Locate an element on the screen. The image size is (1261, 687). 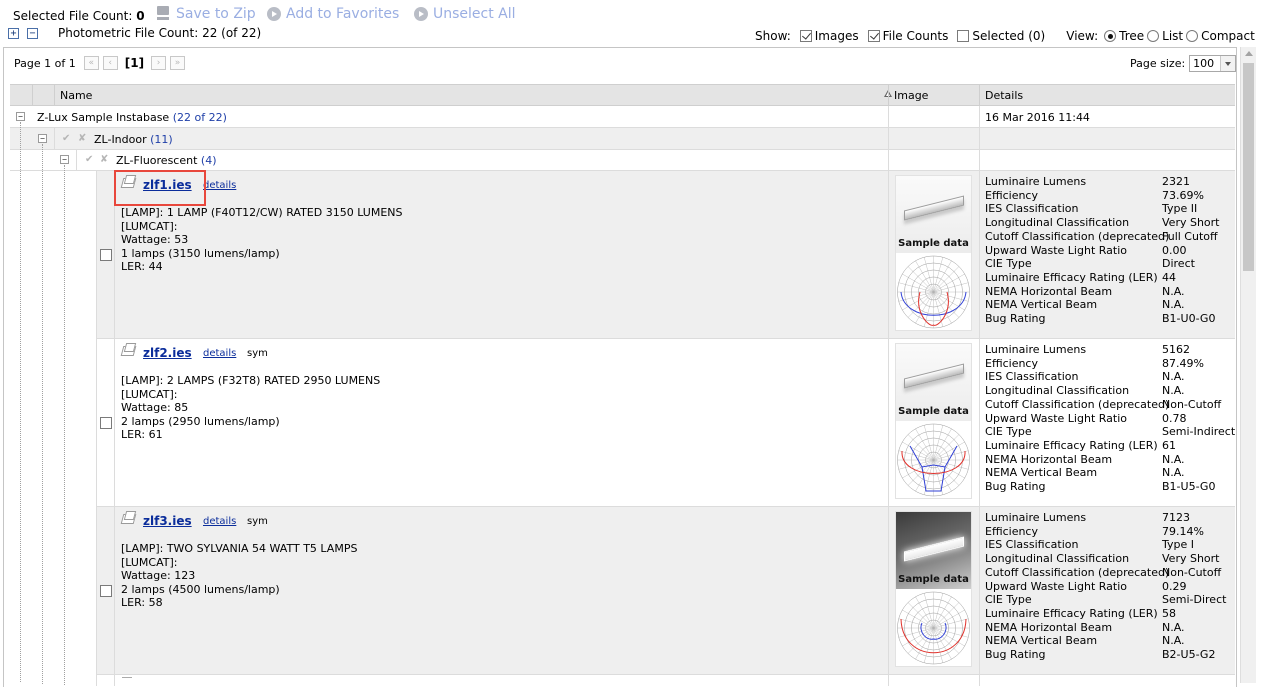
detail-key: Luminaire Efficacy Rating (LER) is located at coordinates (1071, 613).